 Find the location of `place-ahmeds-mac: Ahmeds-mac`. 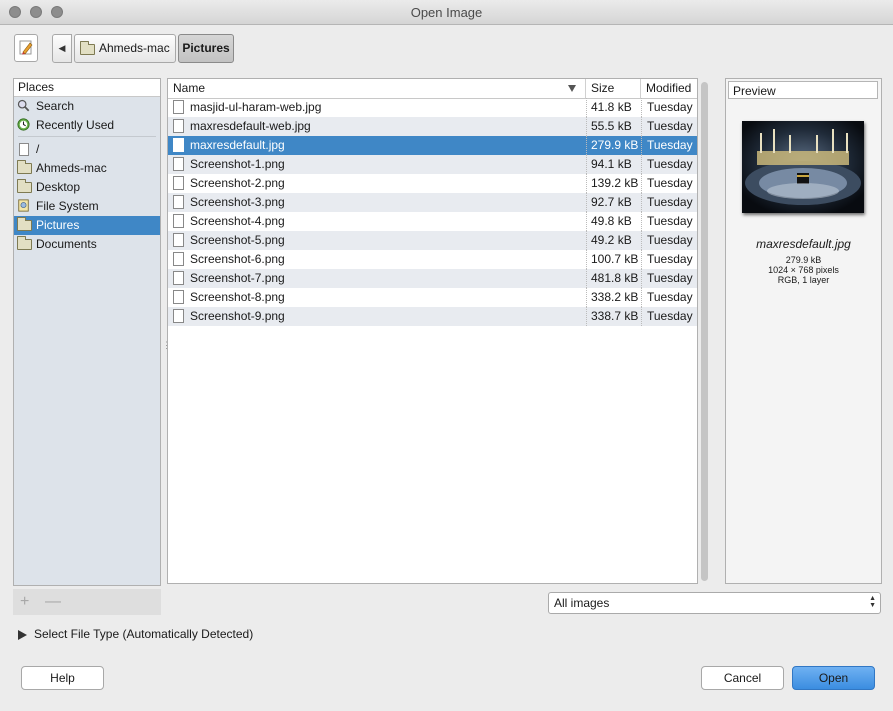

place-ahmeds-mac: Ahmeds-mac is located at coordinates (87, 168).